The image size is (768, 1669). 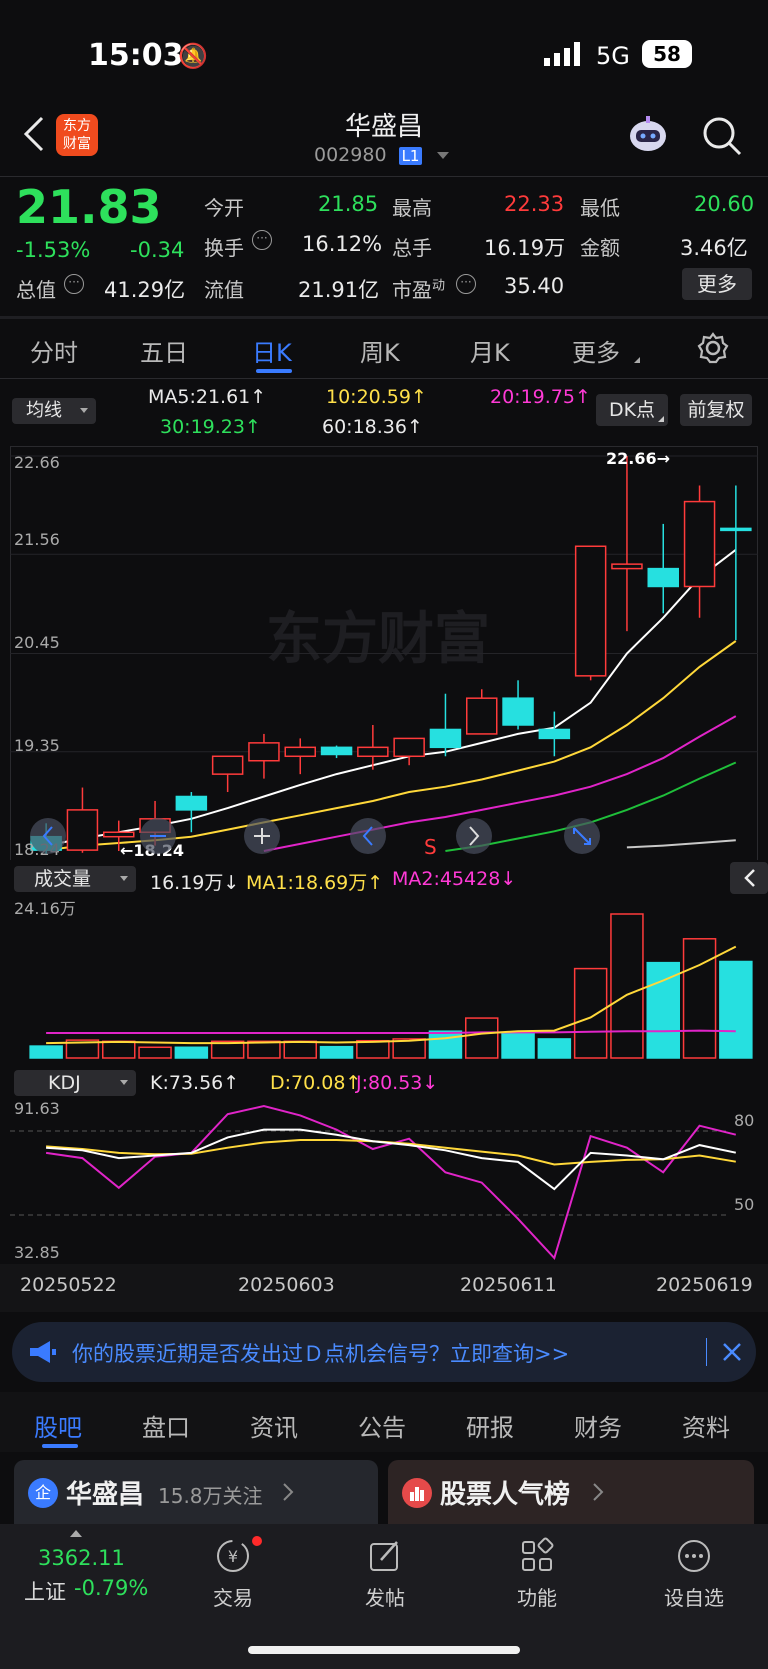 What do you see at coordinates (224, 248) in the screenshot?
I see `turnover-label: 换手` at bounding box center [224, 248].